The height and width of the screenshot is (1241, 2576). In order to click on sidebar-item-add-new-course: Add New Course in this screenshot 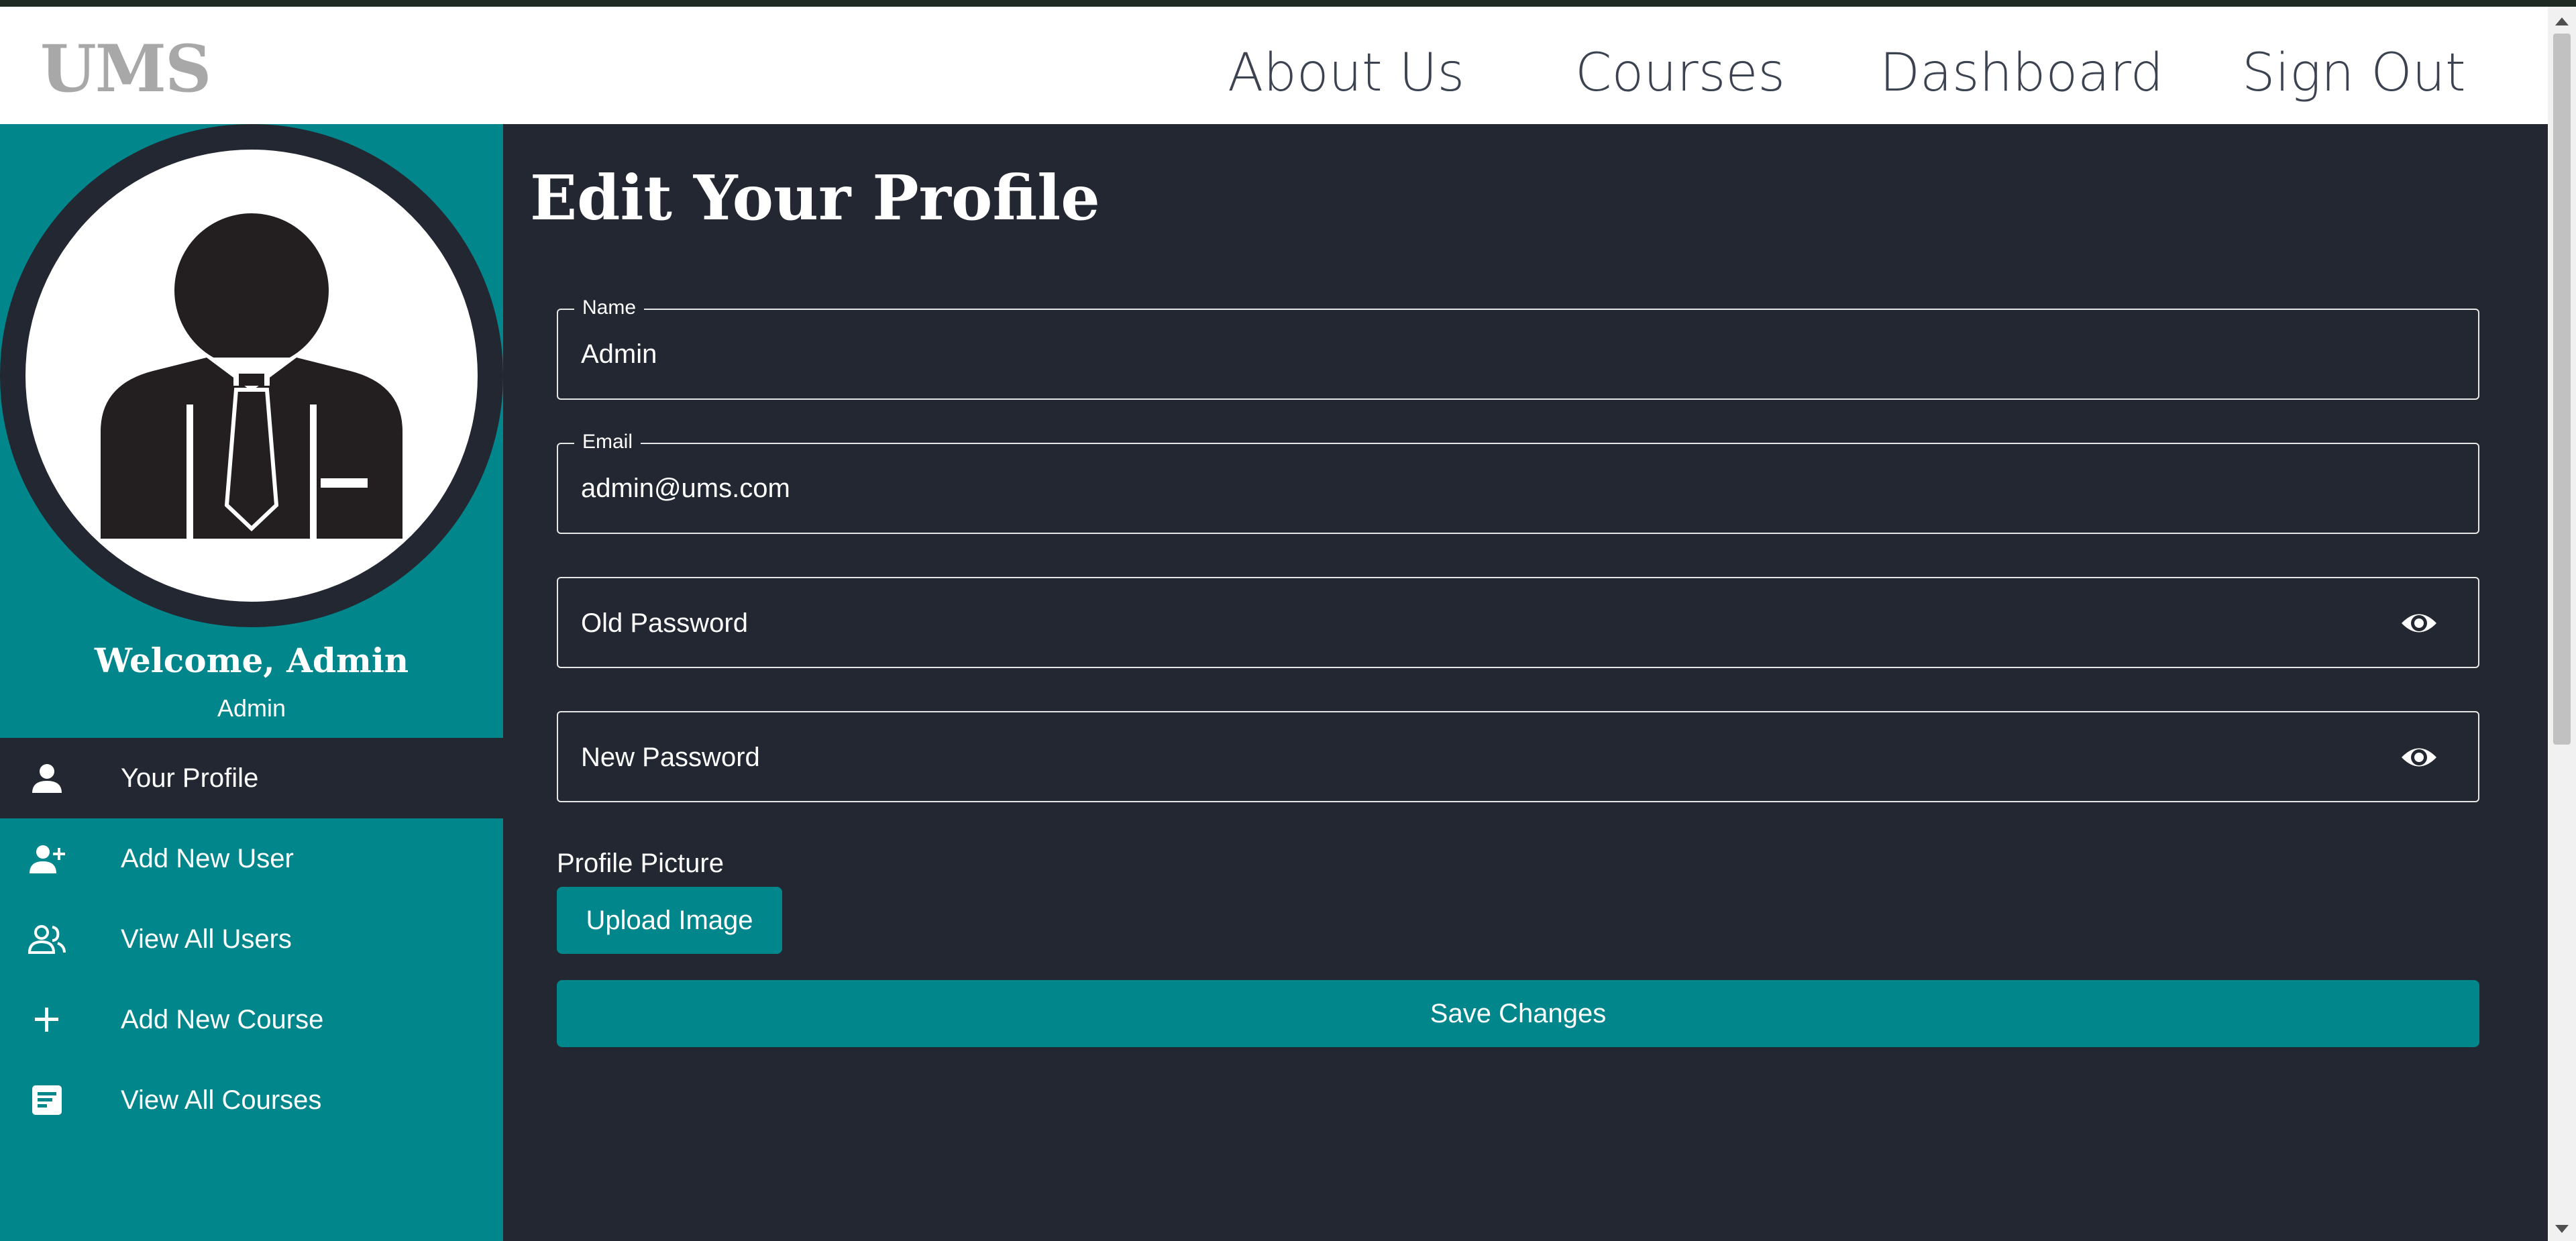, I will do `click(251, 1019)`.